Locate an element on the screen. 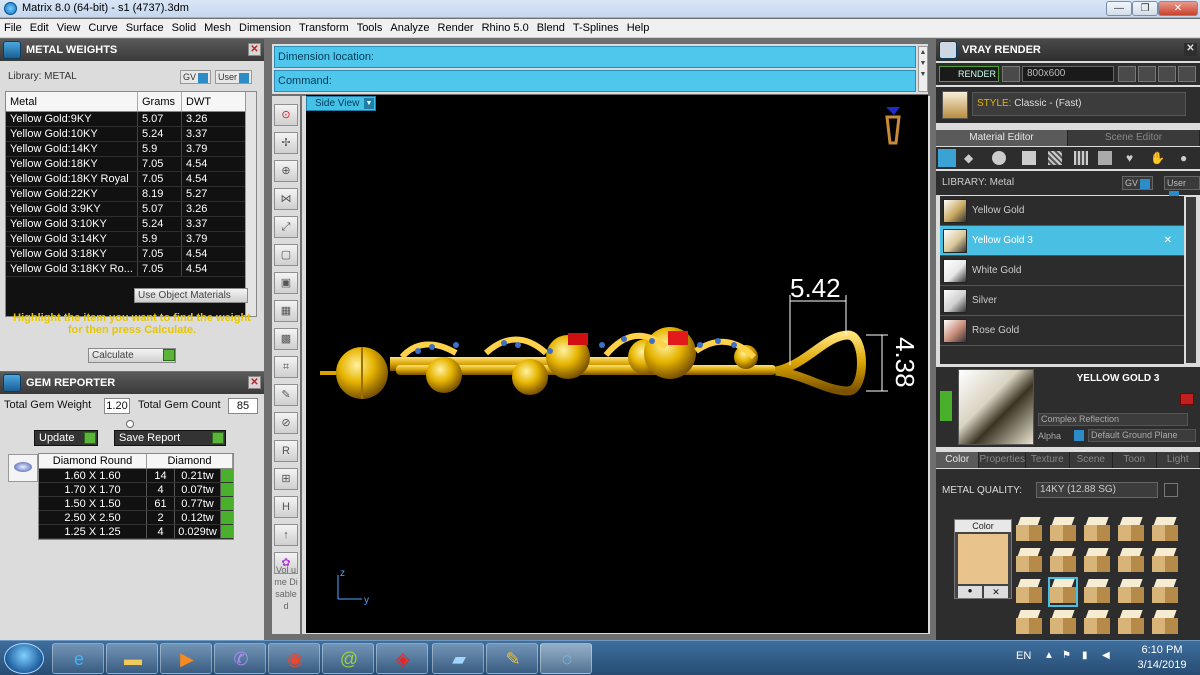  menu-file: File is located at coordinates (13, 28).